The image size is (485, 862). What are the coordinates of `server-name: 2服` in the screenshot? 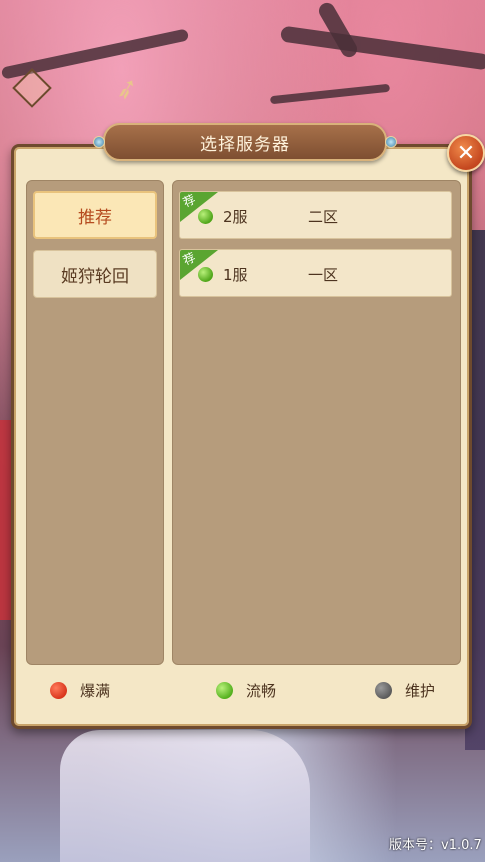 It's located at (235, 217).